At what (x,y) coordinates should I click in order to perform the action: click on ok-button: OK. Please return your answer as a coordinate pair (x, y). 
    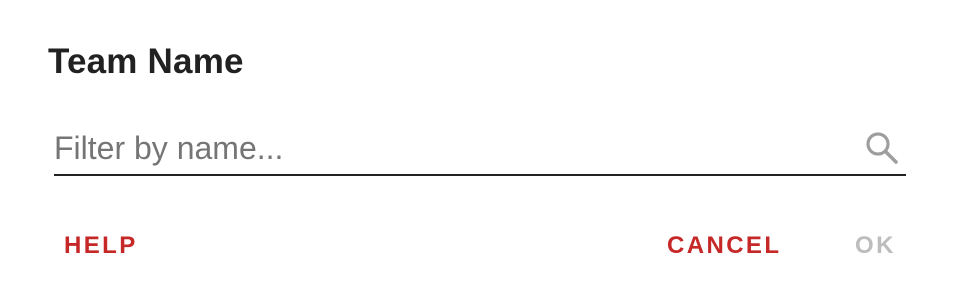
    Looking at the image, I should click on (875, 246).